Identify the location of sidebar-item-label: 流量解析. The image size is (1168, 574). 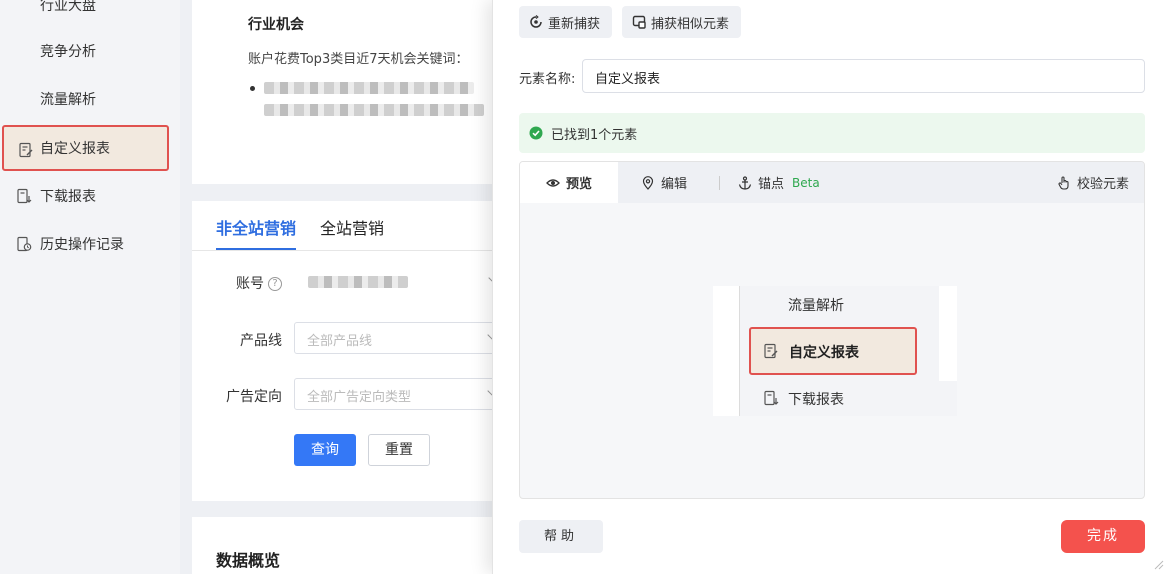
(68, 100).